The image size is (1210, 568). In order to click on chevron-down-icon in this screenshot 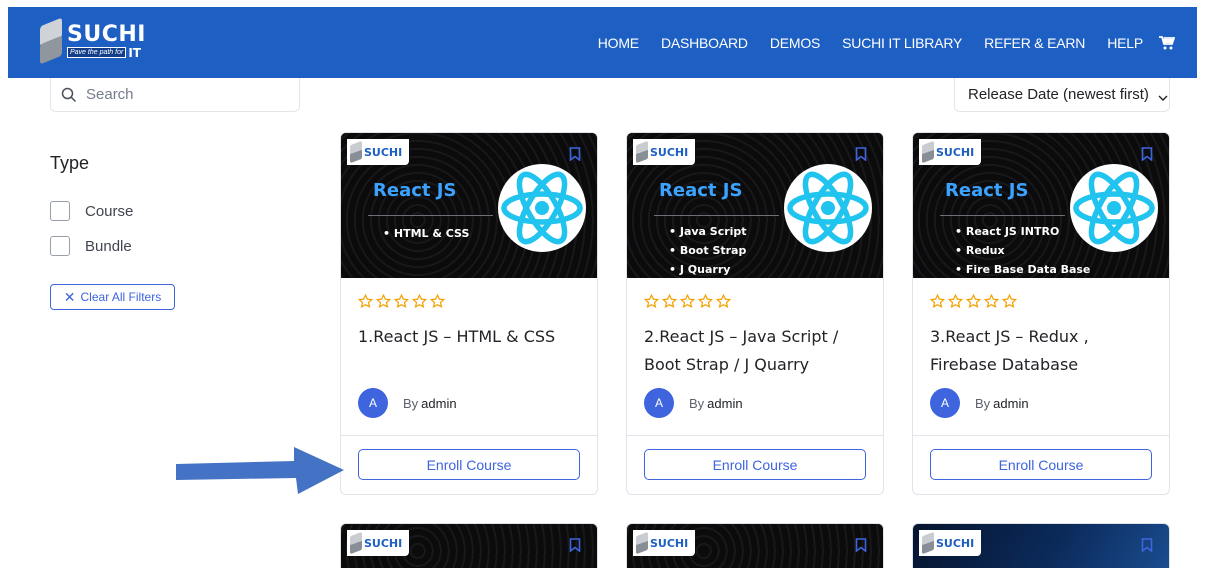, I will do `click(1163, 95)`.